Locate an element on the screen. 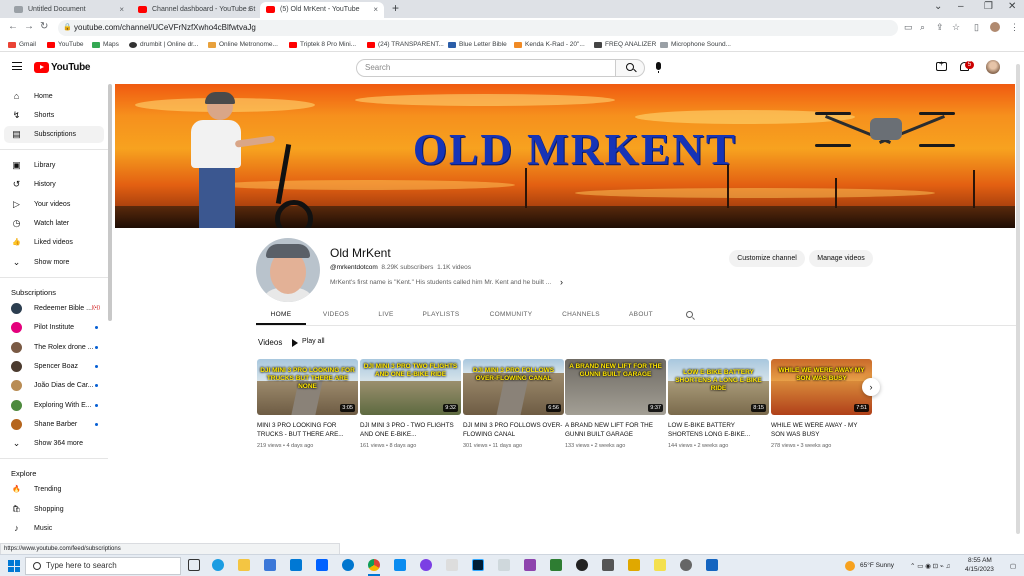 The width and height of the screenshot is (1024, 576). maximize-icon: ❐ is located at coordinates (988, 6).